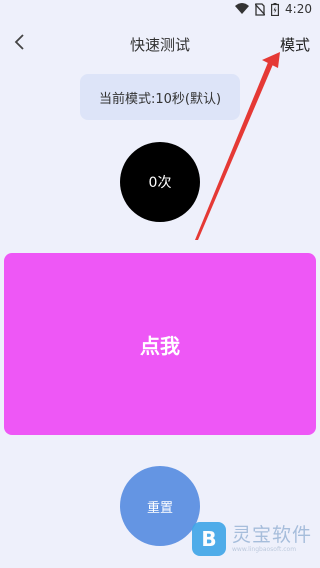 This screenshot has height=568, width=320. I want to click on wifi-icon, so click(242, 9).